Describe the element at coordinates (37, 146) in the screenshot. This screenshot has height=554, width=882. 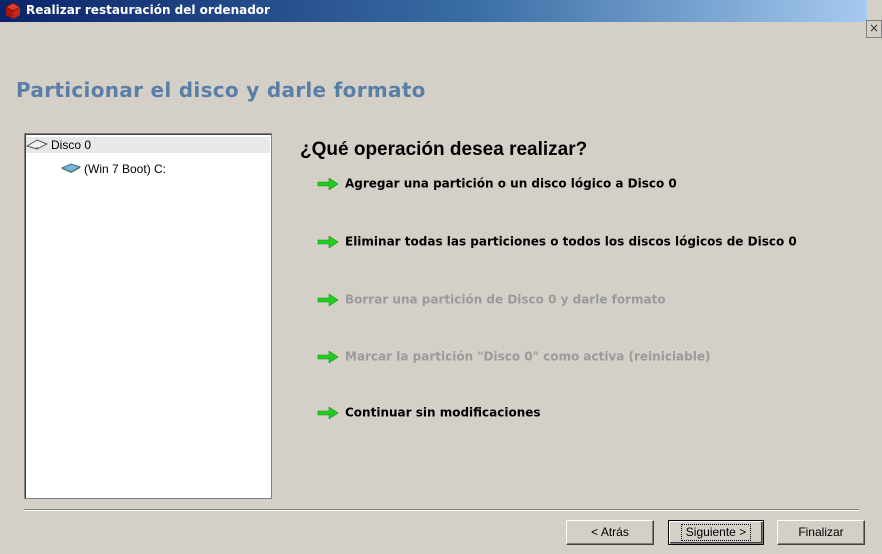
I see `disk-drive-icon` at that location.